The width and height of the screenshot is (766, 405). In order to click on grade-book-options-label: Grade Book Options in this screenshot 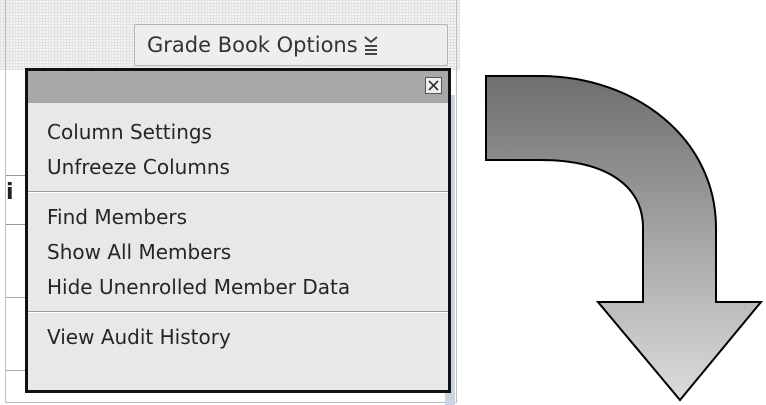, I will do `click(252, 45)`.